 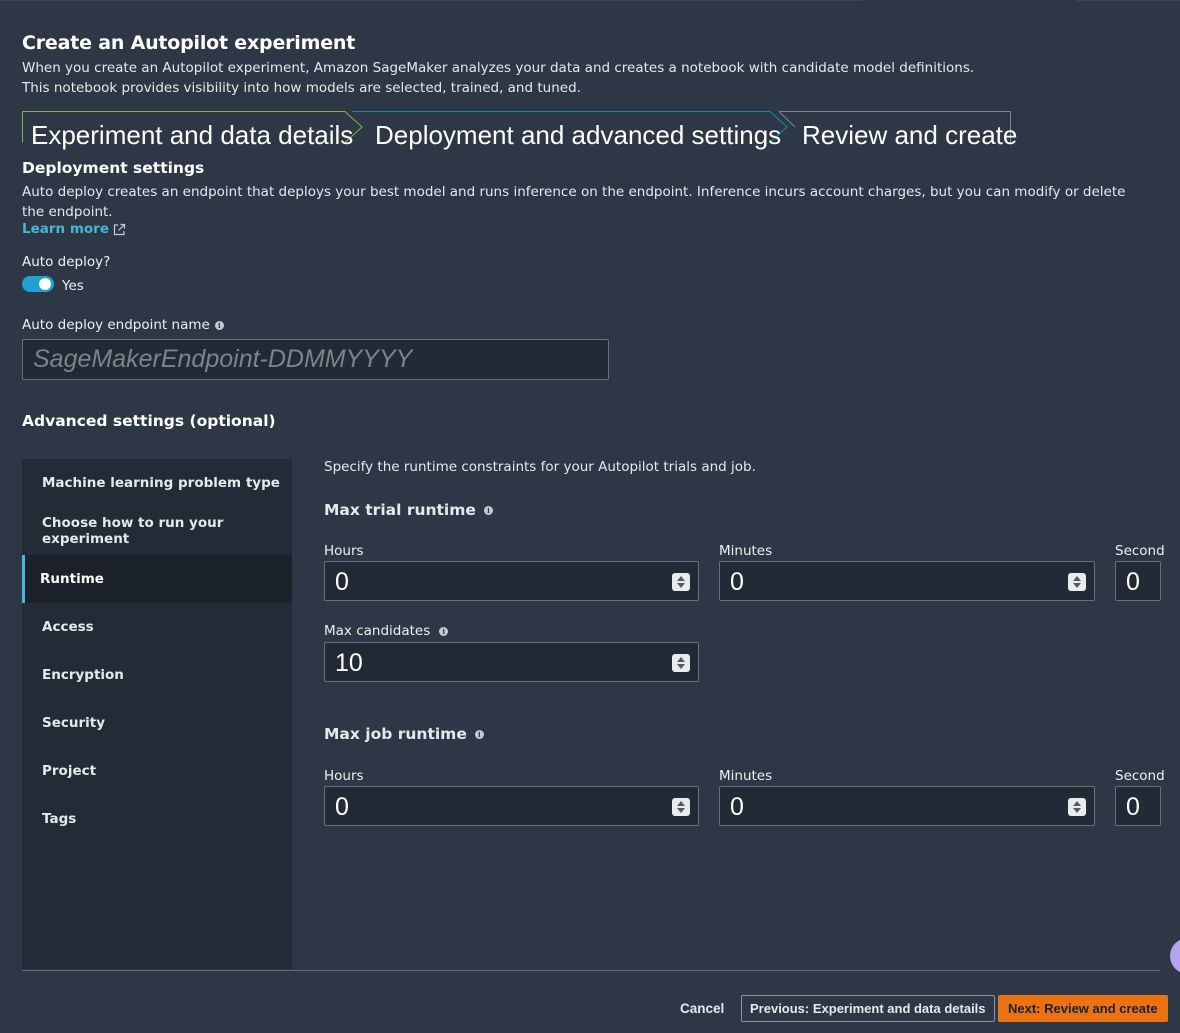 I want to click on deployment-settings-title: Deployment settings, so click(x=113, y=168).